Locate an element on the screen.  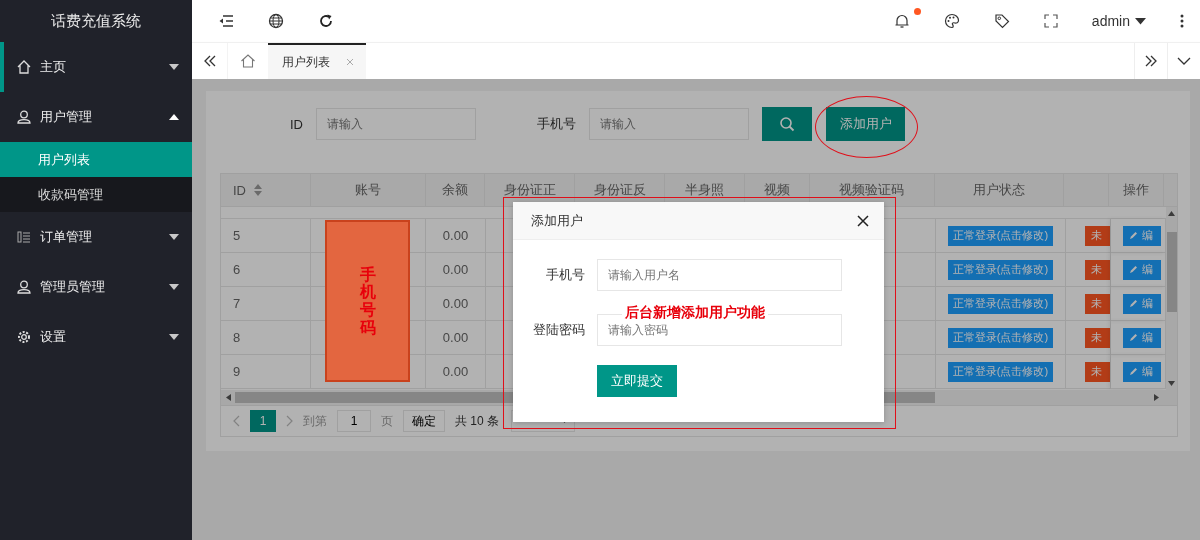
arrow-left-icon is located at coordinates (228, 397).